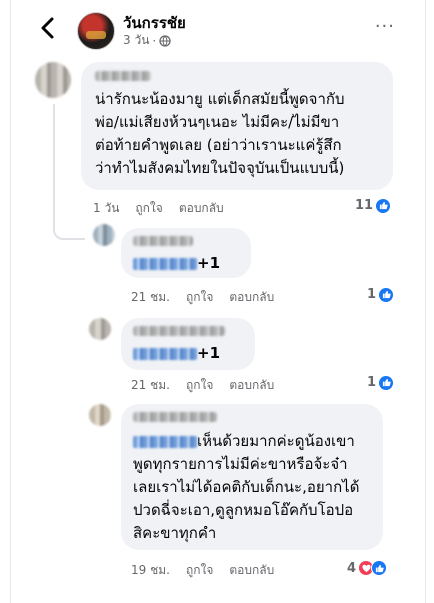 The height and width of the screenshot is (603, 434). What do you see at coordinates (367, 568) in the screenshot?
I see `reaction-count: 4` at bounding box center [367, 568].